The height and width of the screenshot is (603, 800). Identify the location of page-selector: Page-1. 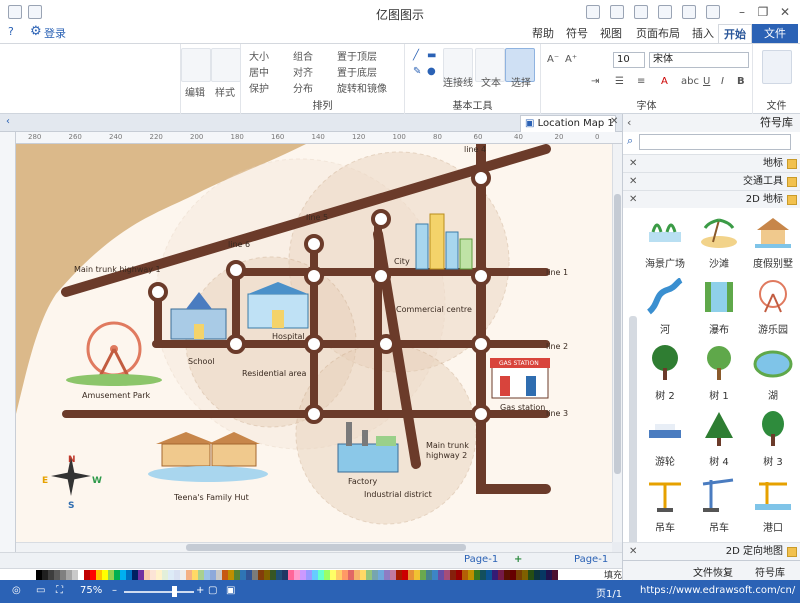
(591, 559).